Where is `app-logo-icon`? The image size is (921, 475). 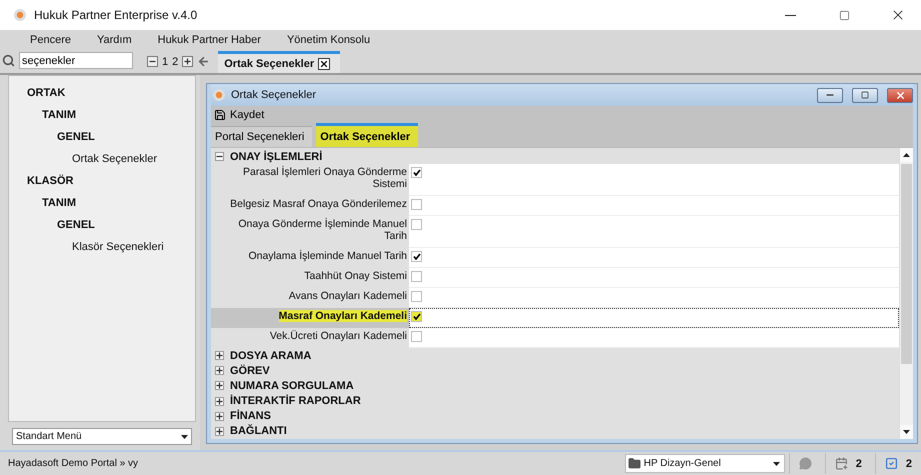 app-logo-icon is located at coordinates (20, 15).